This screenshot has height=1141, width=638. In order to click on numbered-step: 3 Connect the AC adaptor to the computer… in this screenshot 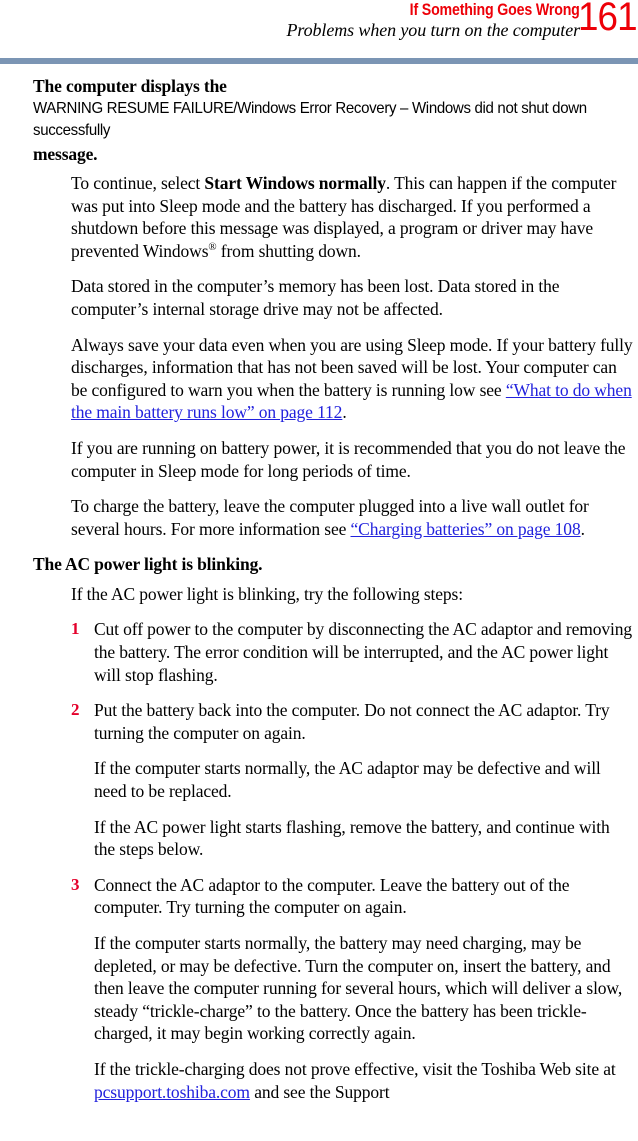, I will do `click(319, 896)`.